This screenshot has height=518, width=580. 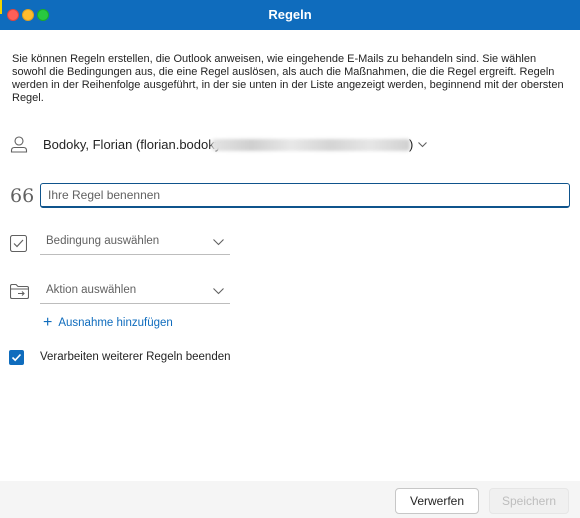 I want to click on add-exception-link: + Ausnahme hinzufügen, so click(x=108, y=323).